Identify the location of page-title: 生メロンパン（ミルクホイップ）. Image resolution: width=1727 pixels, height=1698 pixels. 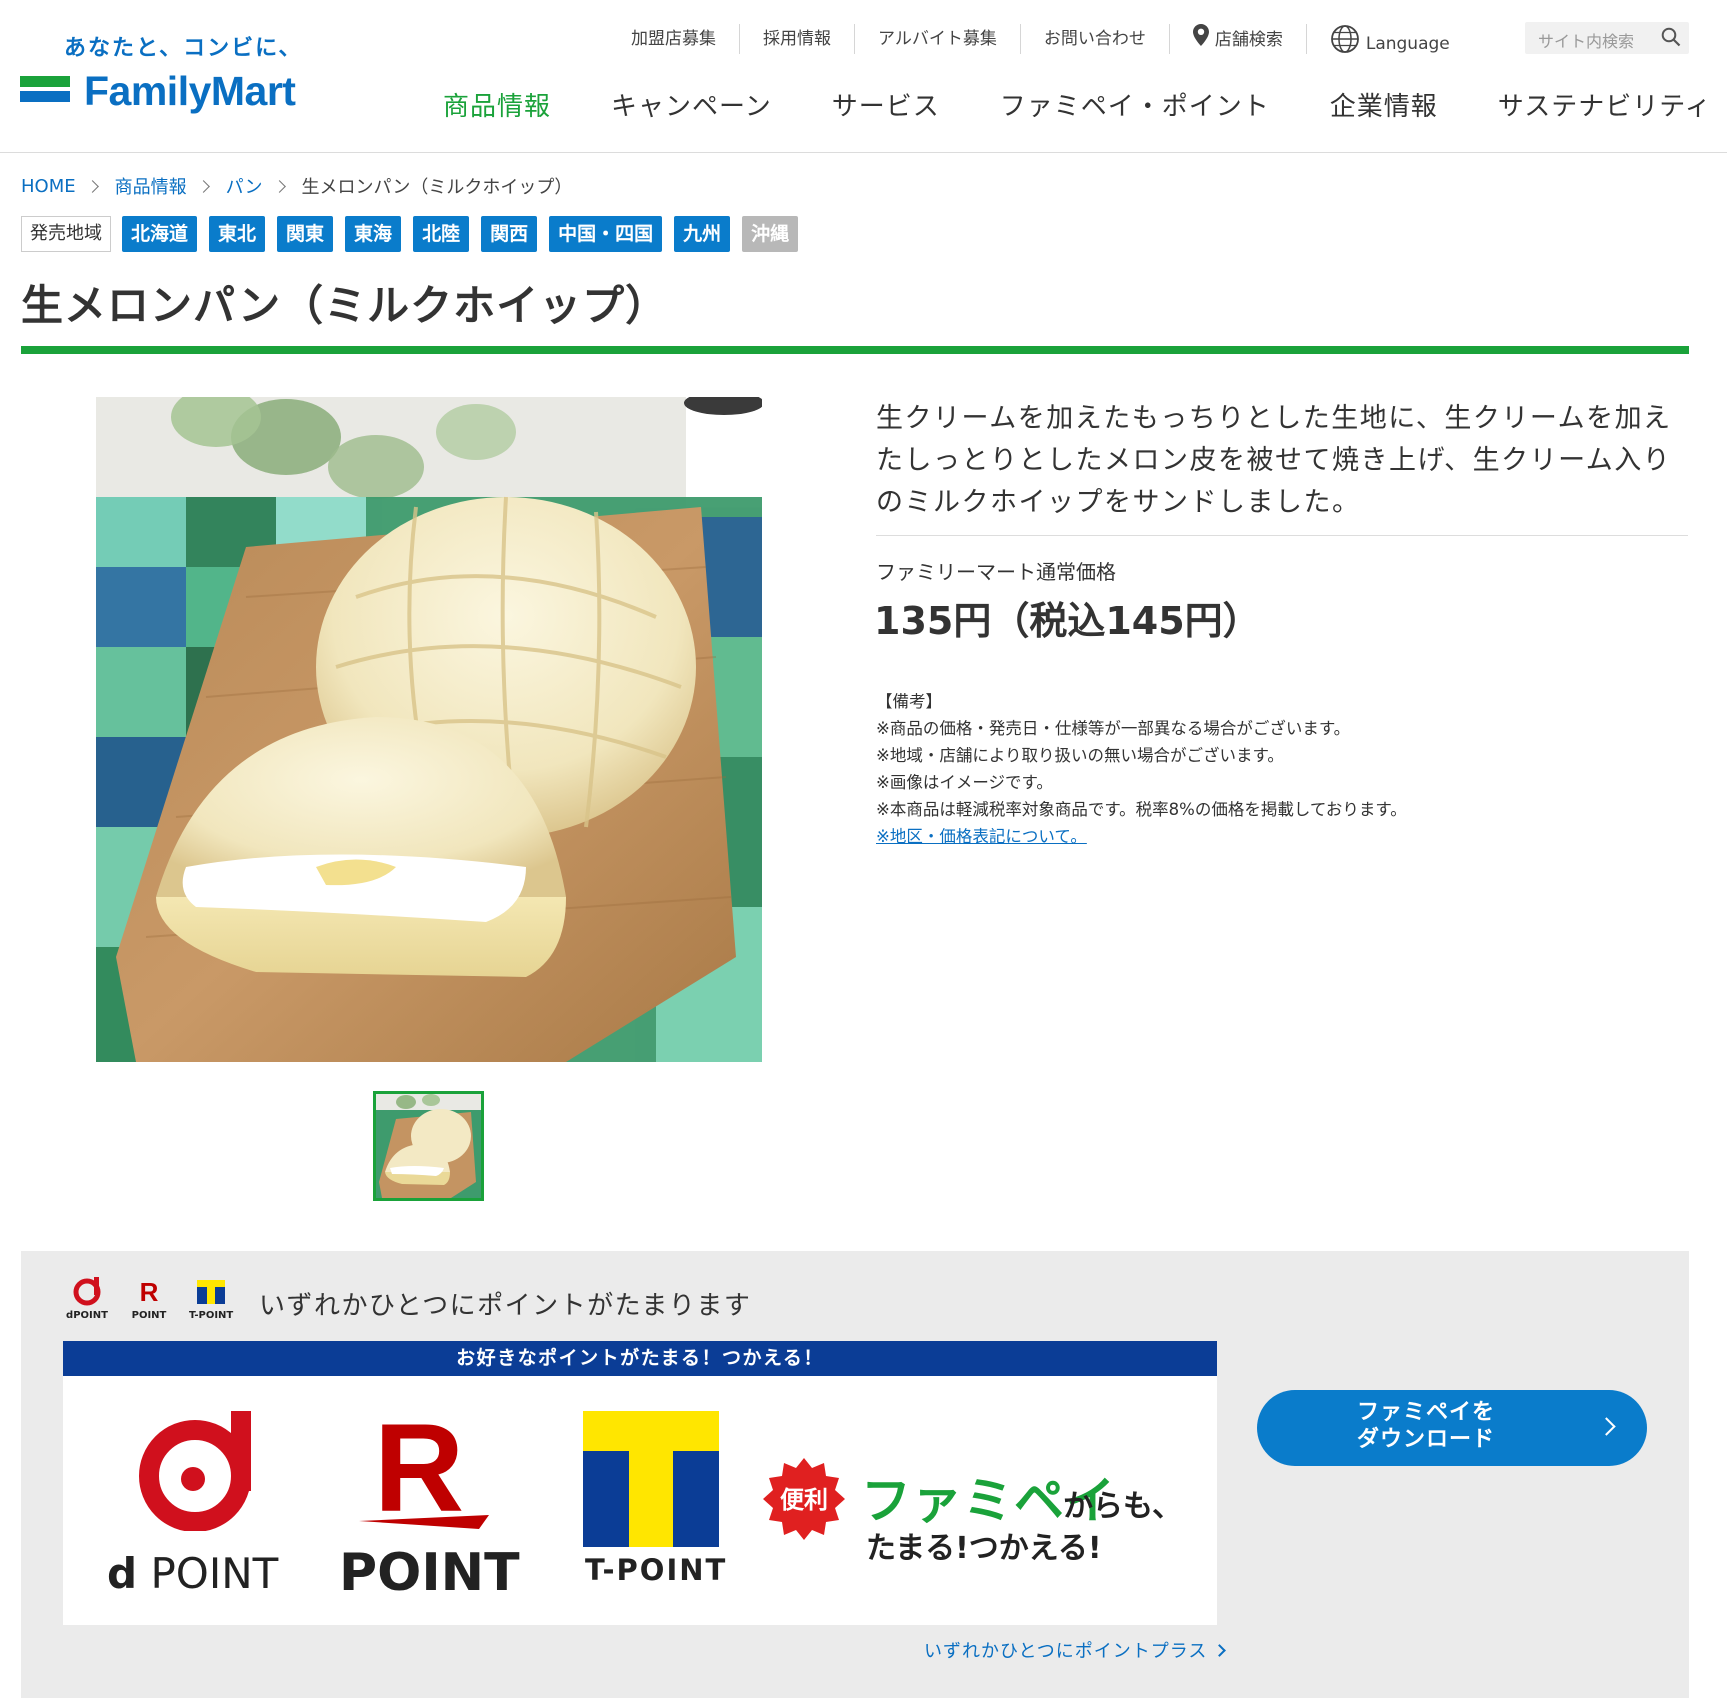
(345, 305).